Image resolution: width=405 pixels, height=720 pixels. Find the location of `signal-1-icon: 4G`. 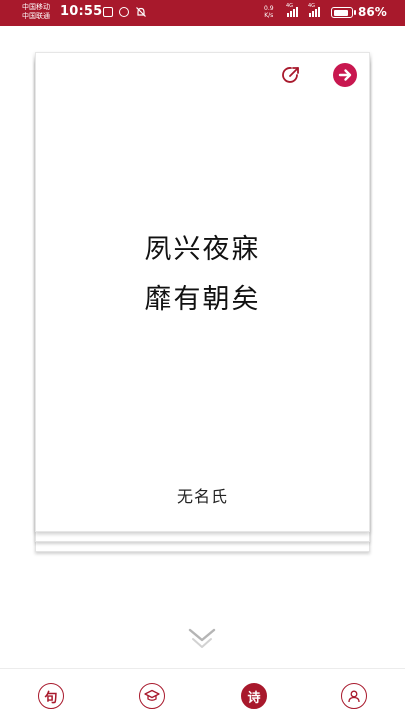

signal-1-icon: 4G is located at coordinates (292, 10).